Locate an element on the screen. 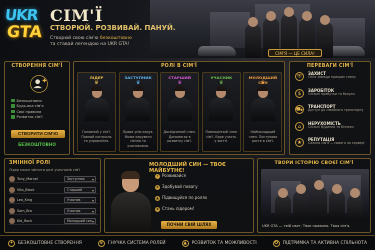 The image size is (375, 250). create-family-button: СТВОРИТИ СІМ'Ю is located at coordinates (38, 134).